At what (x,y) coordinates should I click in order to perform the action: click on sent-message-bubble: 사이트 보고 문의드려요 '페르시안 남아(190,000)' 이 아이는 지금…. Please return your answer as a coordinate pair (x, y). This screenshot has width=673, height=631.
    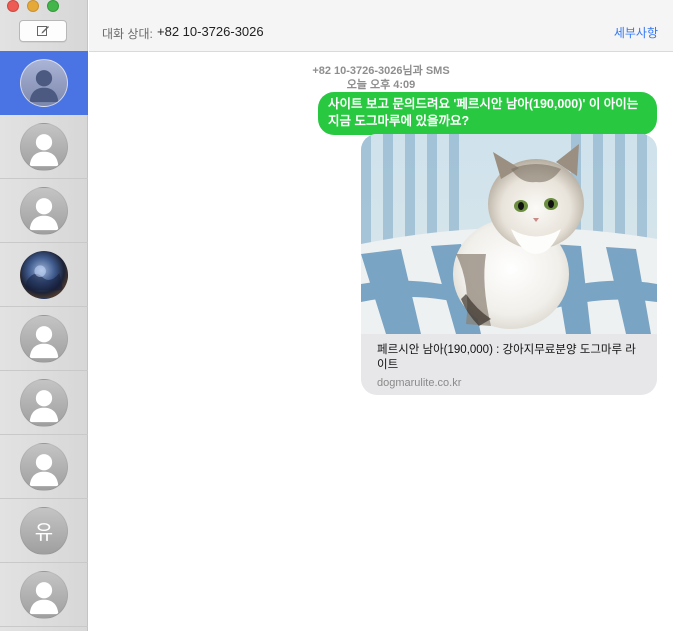
    Looking at the image, I should click on (487, 113).